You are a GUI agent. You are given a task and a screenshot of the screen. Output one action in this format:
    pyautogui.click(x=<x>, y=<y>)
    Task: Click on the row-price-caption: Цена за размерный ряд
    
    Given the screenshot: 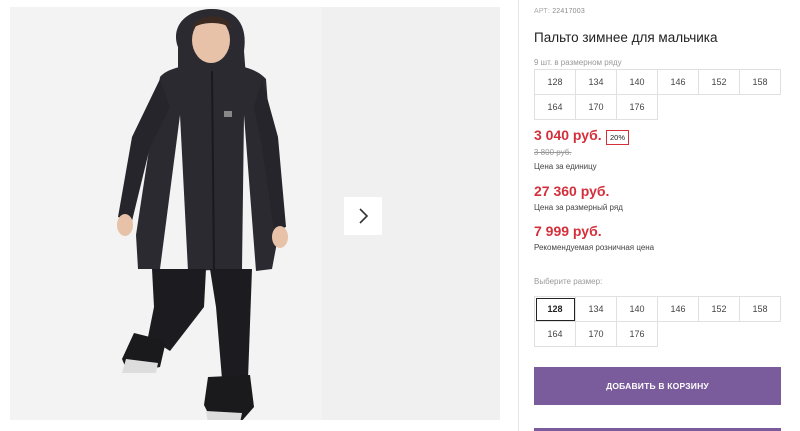 What is the action you would take?
    pyautogui.click(x=578, y=207)
    